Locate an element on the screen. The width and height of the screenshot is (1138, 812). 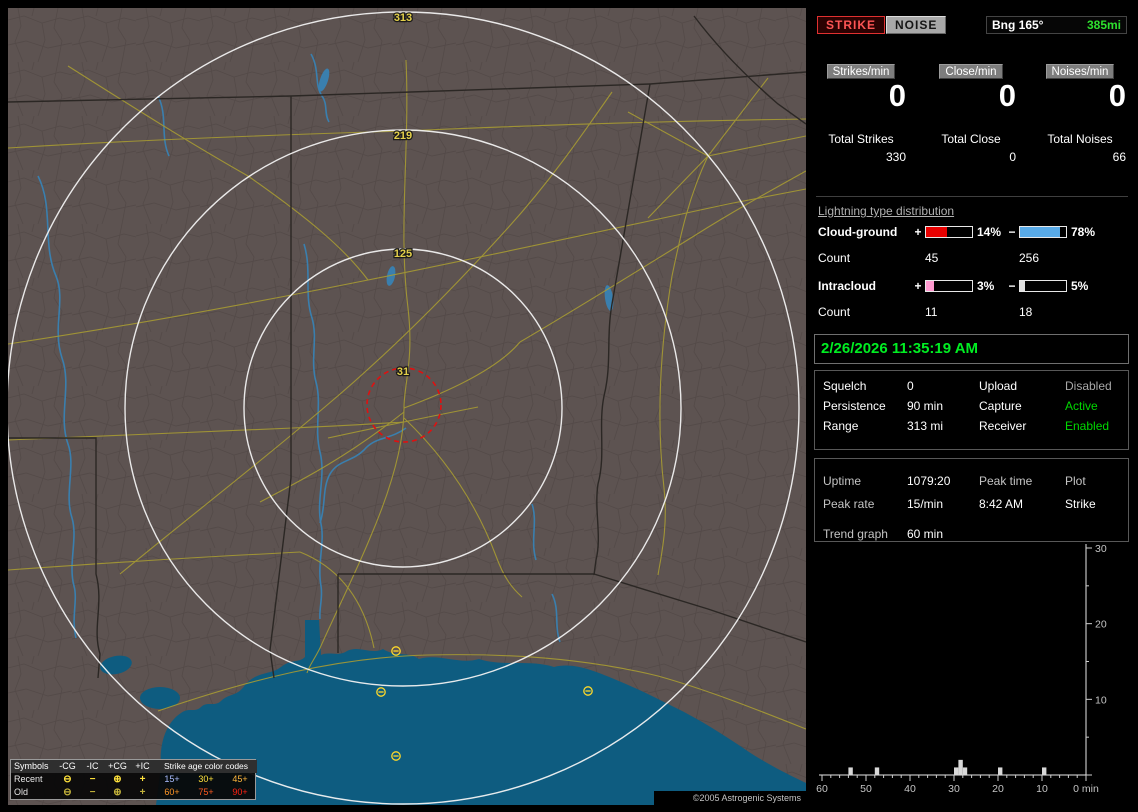
capture-label: Capture is located at coordinates (1000, 406).